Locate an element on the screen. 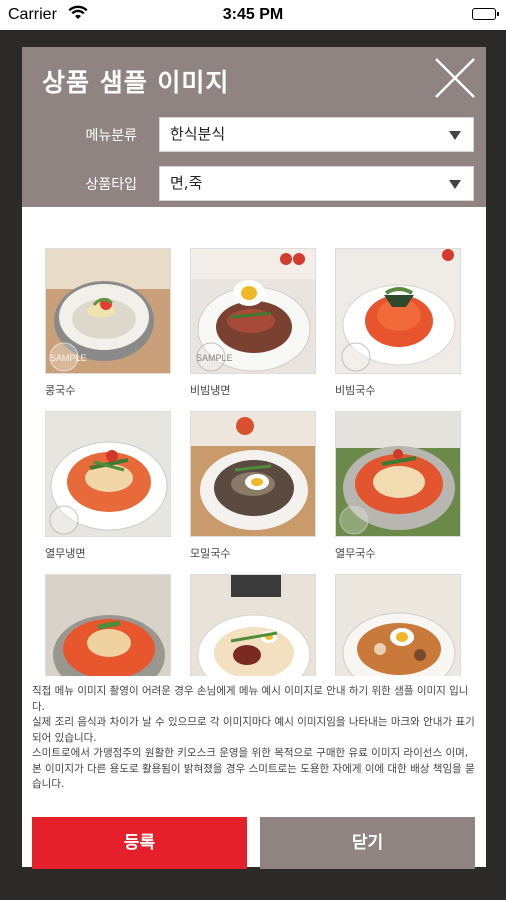  menu-category-value: 한식분식 is located at coordinates (198, 134).